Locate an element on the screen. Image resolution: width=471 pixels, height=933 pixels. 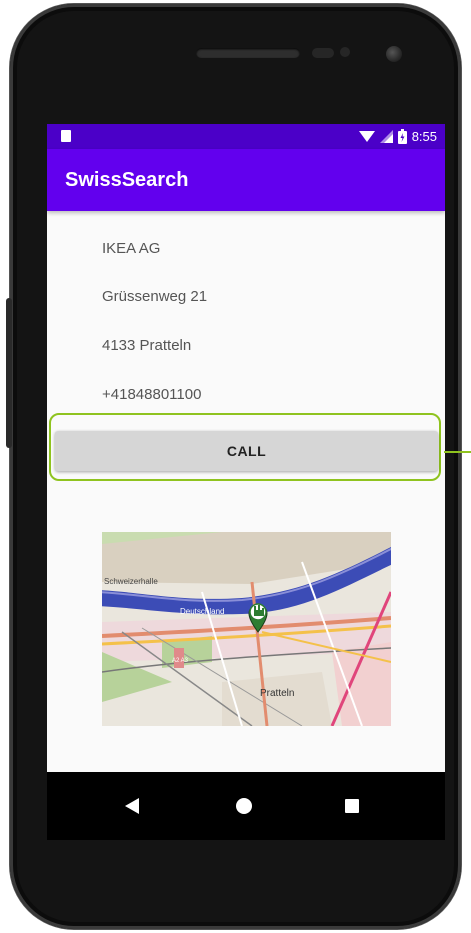
app-bar: SwissSearch is located at coordinates (246, 180).